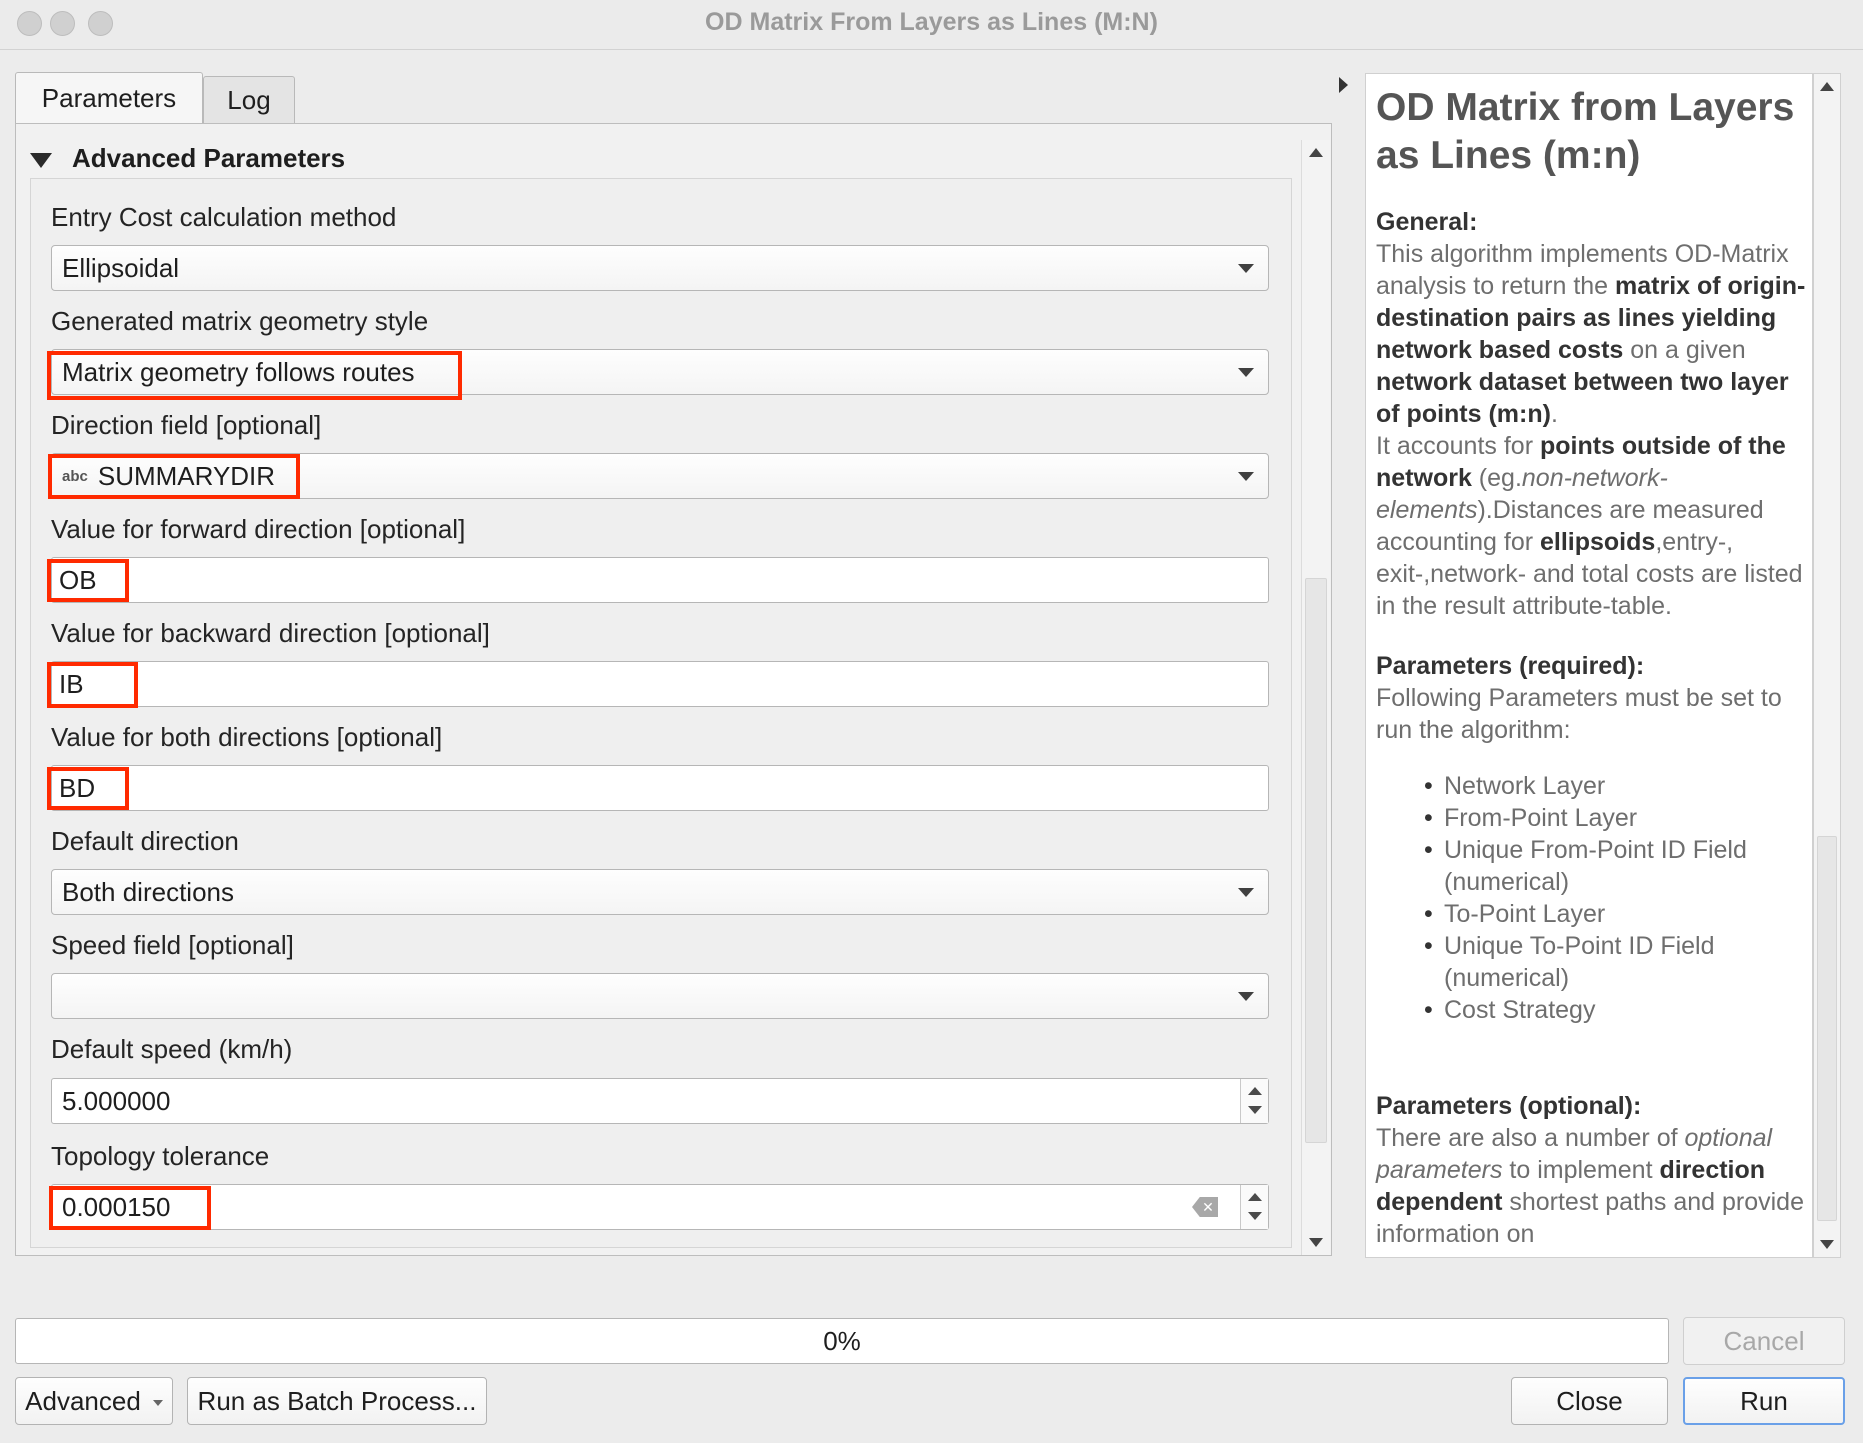 This screenshot has height=1443, width=1863. What do you see at coordinates (75, 476) in the screenshot?
I see `field-type-abc-icon: abc` at bounding box center [75, 476].